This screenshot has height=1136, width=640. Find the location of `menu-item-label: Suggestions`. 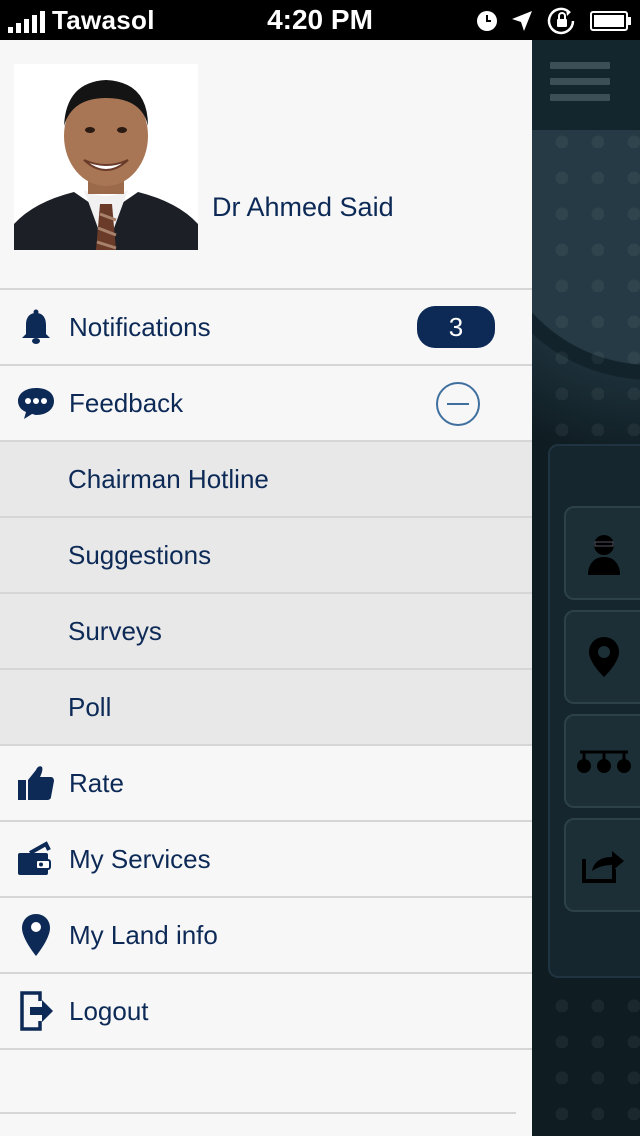

menu-item-label: Suggestions is located at coordinates (140, 554).